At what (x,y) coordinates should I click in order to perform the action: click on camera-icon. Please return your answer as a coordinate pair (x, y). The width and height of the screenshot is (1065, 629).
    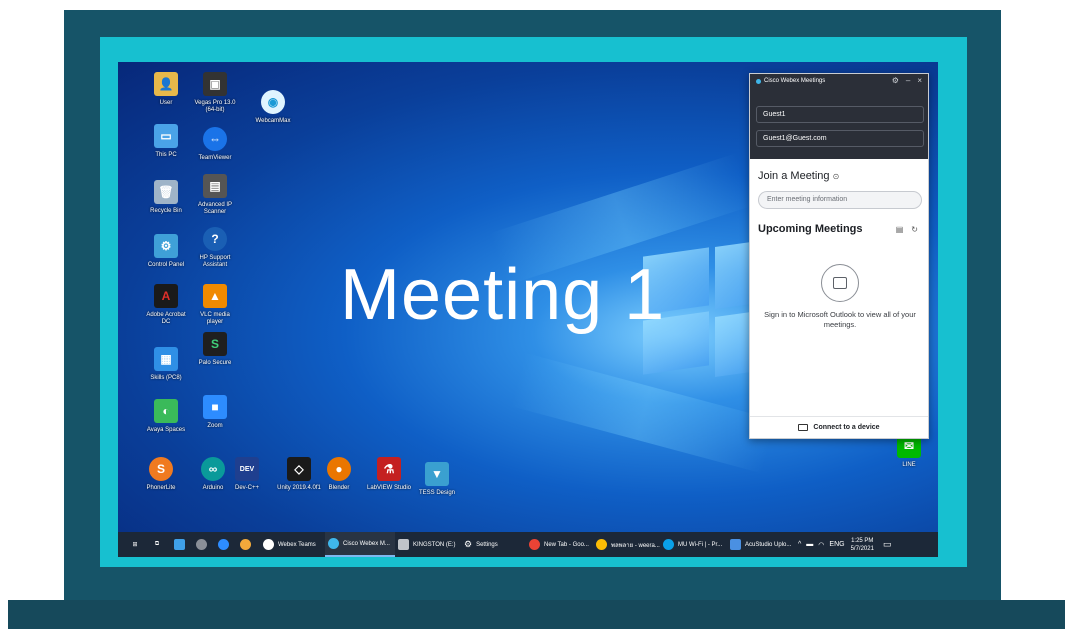
    Looking at the image, I should click on (201, 544).